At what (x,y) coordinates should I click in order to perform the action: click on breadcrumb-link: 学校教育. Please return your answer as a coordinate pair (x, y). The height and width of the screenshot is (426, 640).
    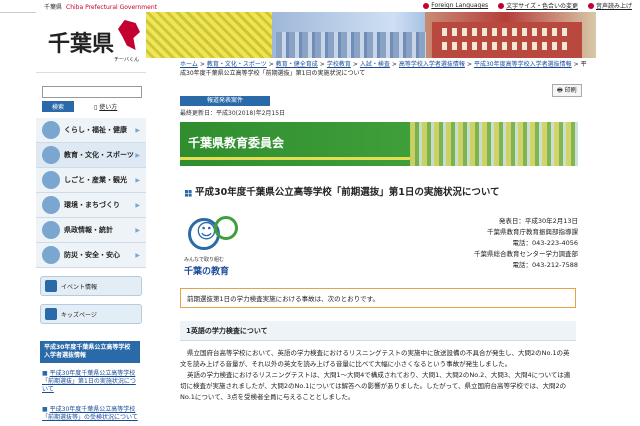
    Looking at the image, I should click on (339, 64).